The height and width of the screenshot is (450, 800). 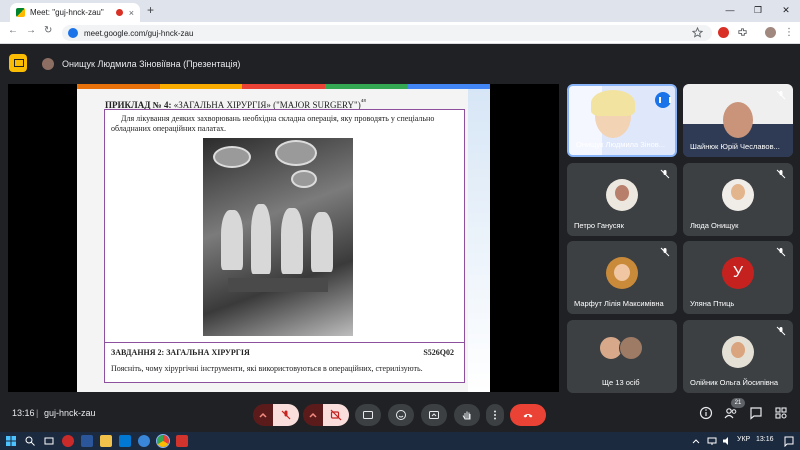 I want to click on tab-close-icon: ×, so click(x=131, y=13).